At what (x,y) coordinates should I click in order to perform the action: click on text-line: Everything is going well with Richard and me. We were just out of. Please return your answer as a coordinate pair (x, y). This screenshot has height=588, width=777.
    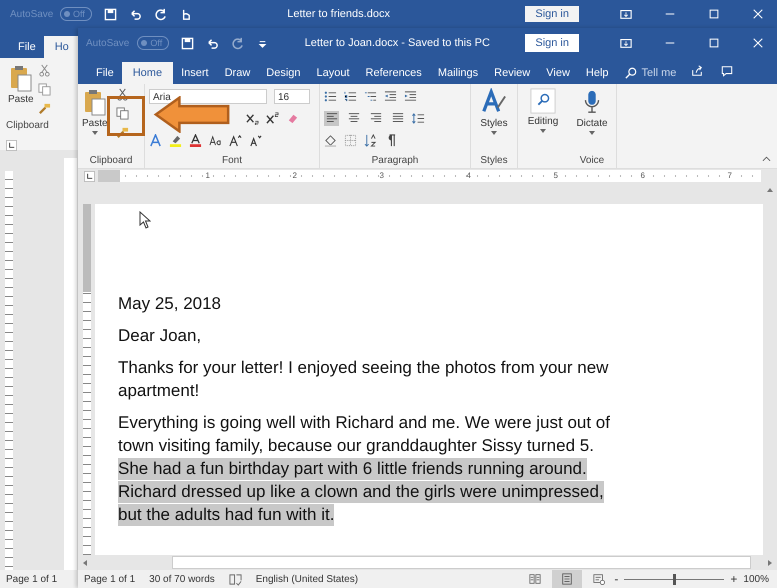
    Looking at the image, I should click on (364, 422).